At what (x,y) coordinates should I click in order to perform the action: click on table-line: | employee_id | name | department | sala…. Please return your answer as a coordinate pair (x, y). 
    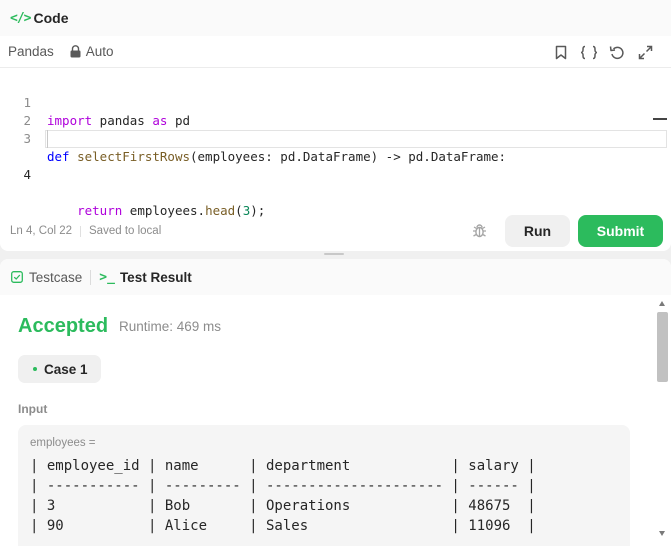
    Looking at the image, I should click on (283, 466).